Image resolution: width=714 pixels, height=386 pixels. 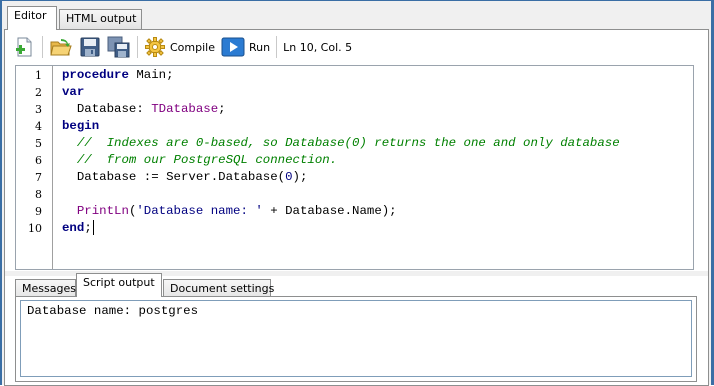 I want to click on tab-document-settings-label: Document settings, so click(x=222, y=288).